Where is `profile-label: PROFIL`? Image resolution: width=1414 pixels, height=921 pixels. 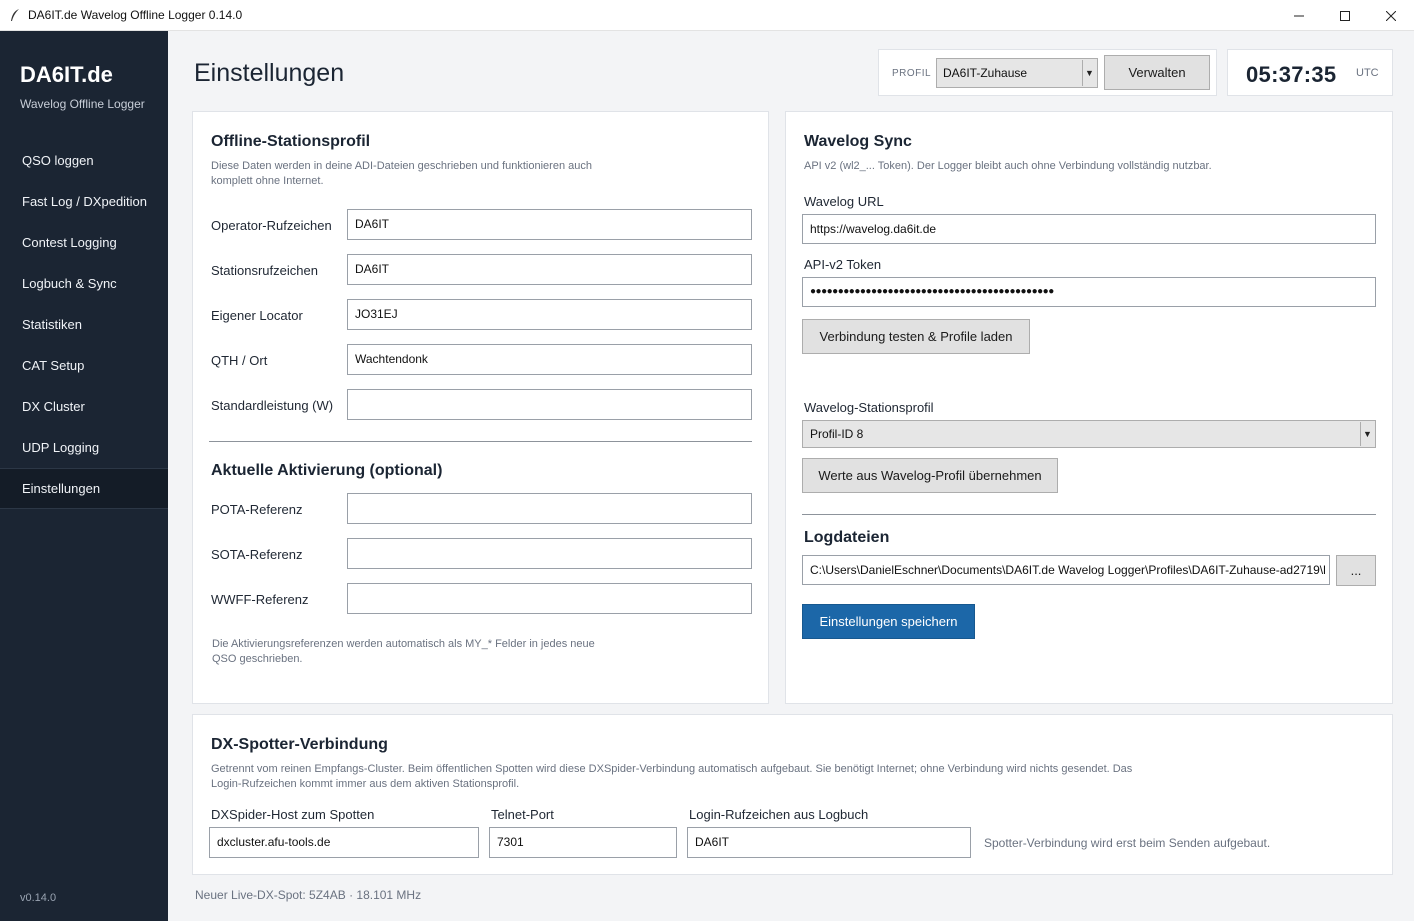 profile-label: PROFIL is located at coordinates (912, 73).